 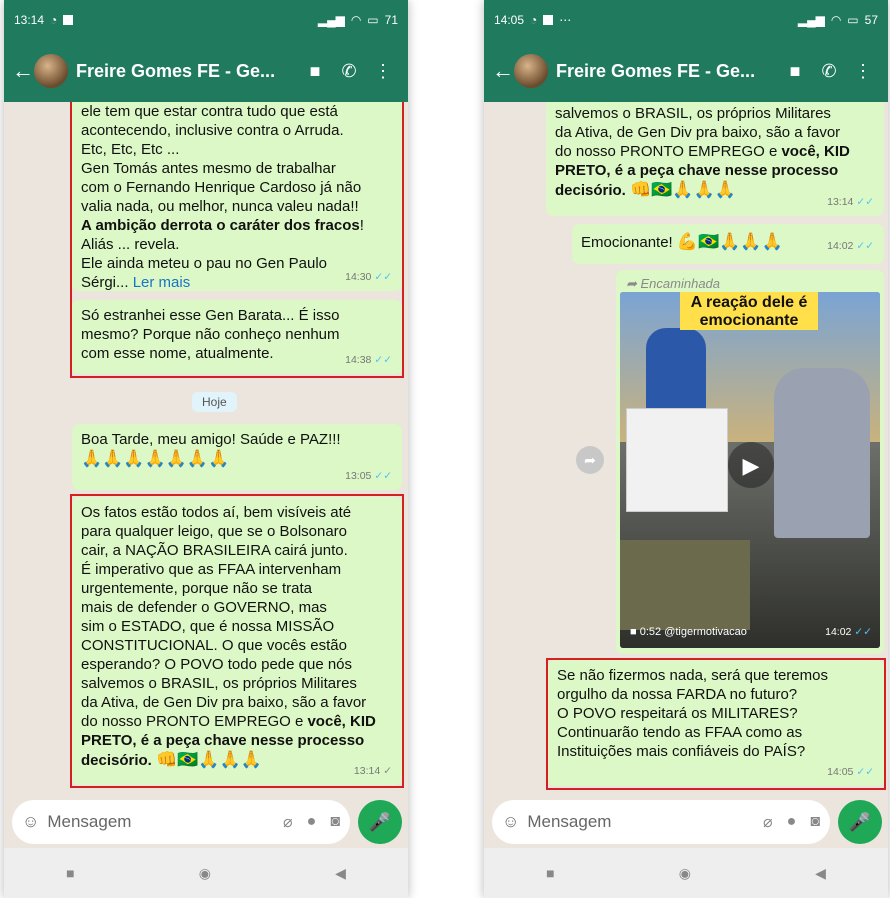 I want to click on message-line: Boa Tarde, meu amigo! Saúde e PAZ!!!, so click(x=211, y=439).